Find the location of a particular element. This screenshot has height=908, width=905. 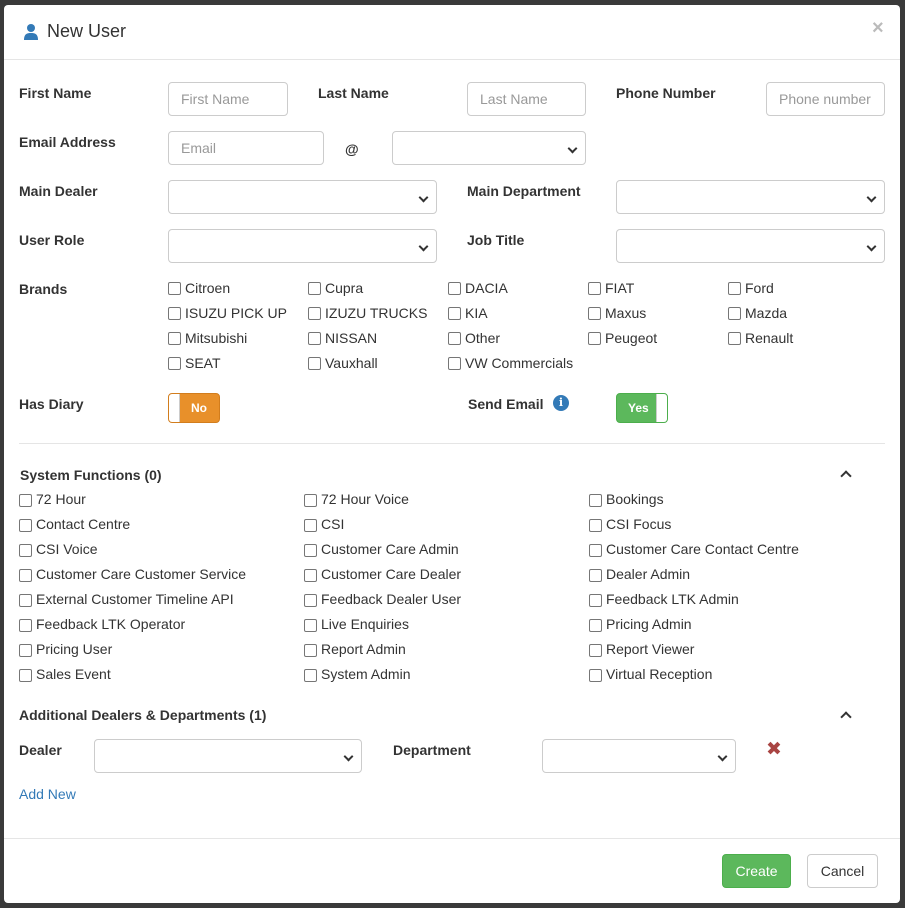

brand-checkbox-vw-commercials: VW Commercials is located at coordinates (510, 363).